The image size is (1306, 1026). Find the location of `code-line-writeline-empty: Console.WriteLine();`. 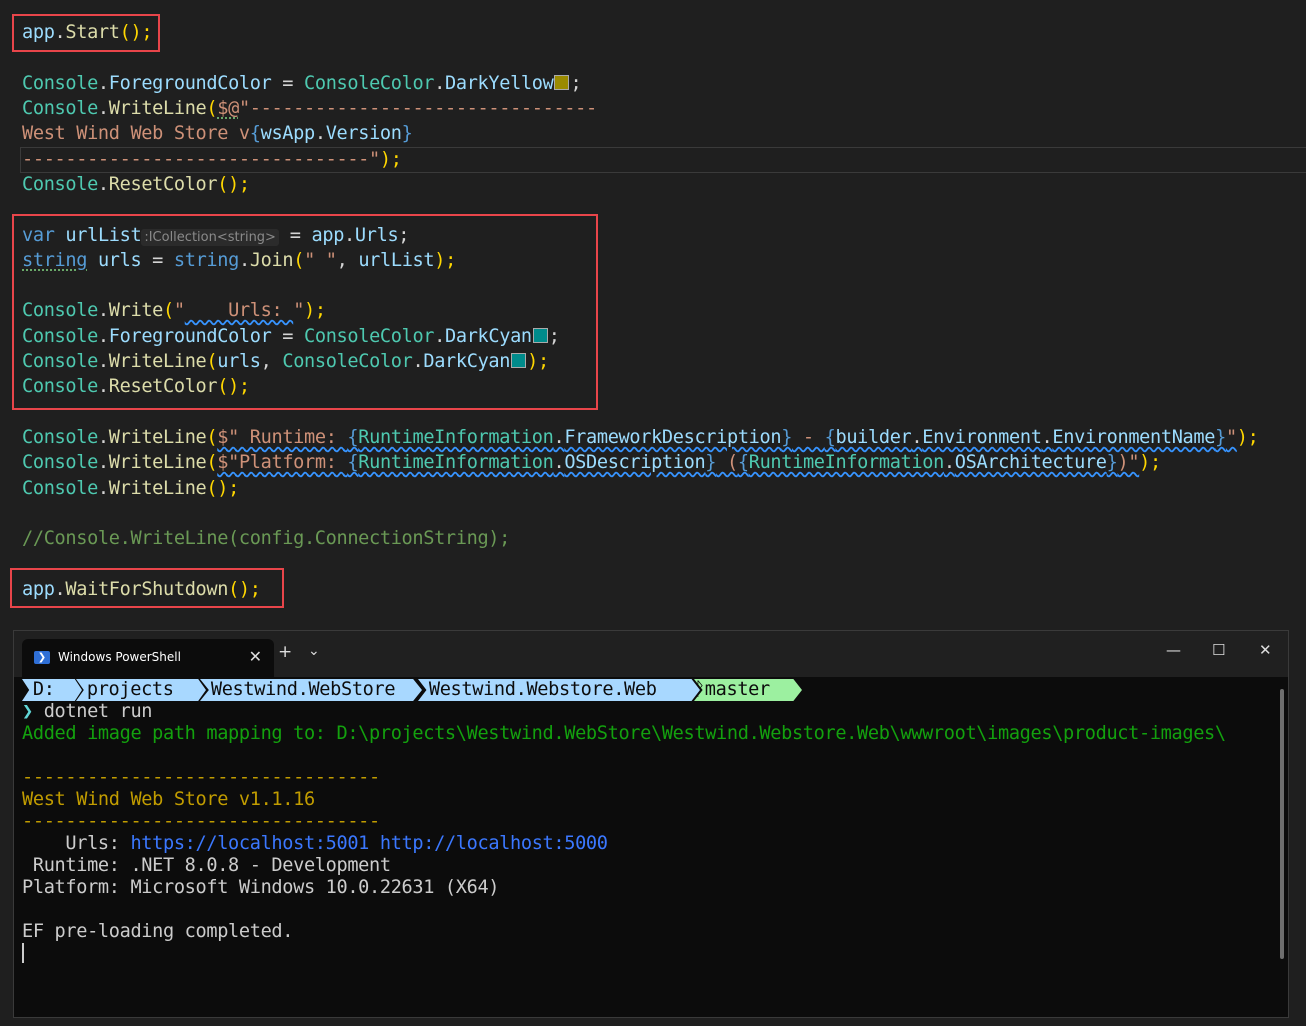

code-line-writeline-empty: Console.WriteLine(); is located at coordinates (130, 488).